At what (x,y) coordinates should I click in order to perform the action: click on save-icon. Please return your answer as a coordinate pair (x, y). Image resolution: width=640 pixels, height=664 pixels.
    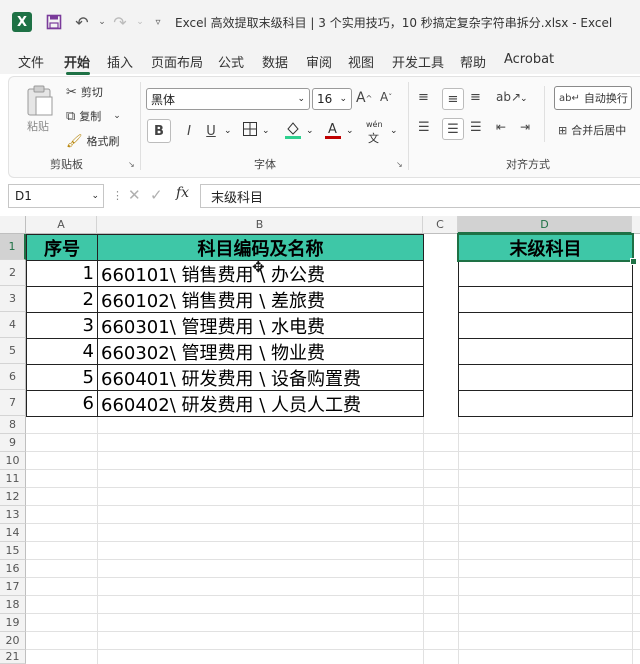
    Looking at the image, I should click on (54, 22).